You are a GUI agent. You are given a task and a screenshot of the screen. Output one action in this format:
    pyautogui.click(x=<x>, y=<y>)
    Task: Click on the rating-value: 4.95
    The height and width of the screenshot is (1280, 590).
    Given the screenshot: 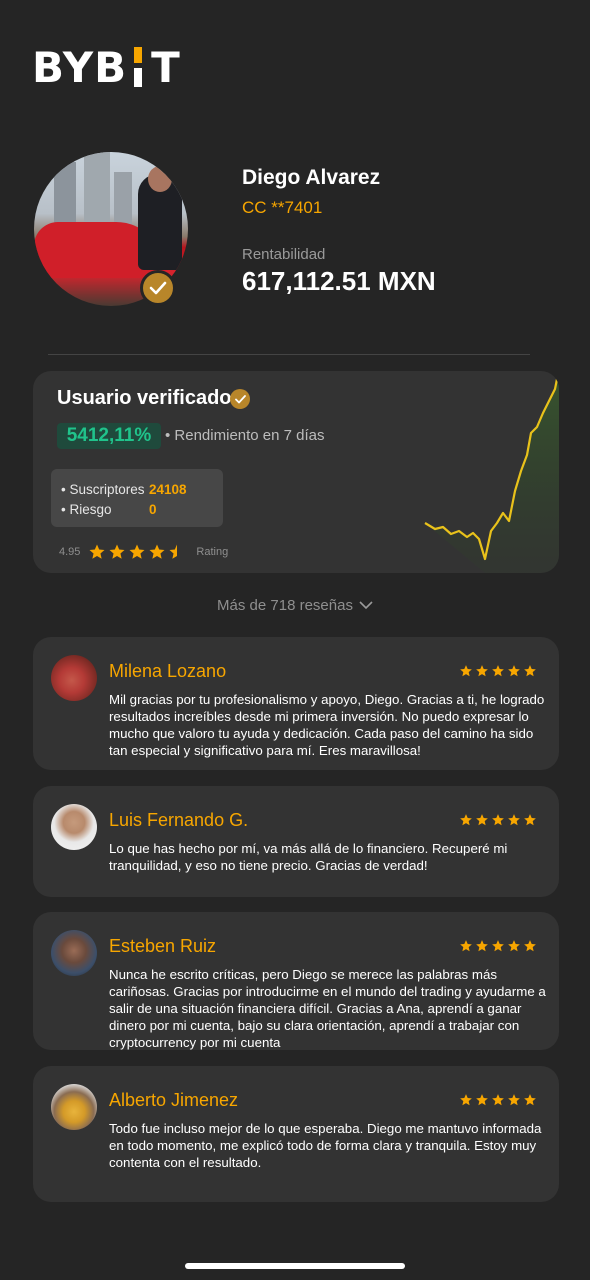 What is the action you would take?
    pyautogui.click(x=70, y=552)
    